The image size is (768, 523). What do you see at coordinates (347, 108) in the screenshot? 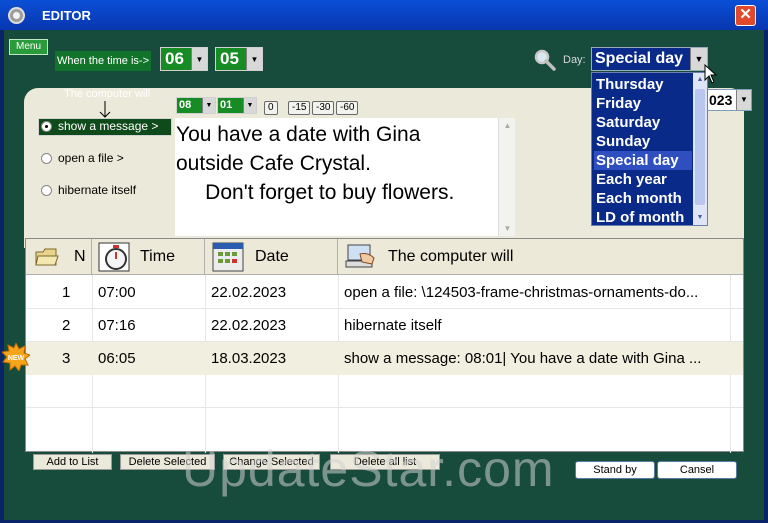
I see `offset-button: -60` at bounding box center [347, 108].